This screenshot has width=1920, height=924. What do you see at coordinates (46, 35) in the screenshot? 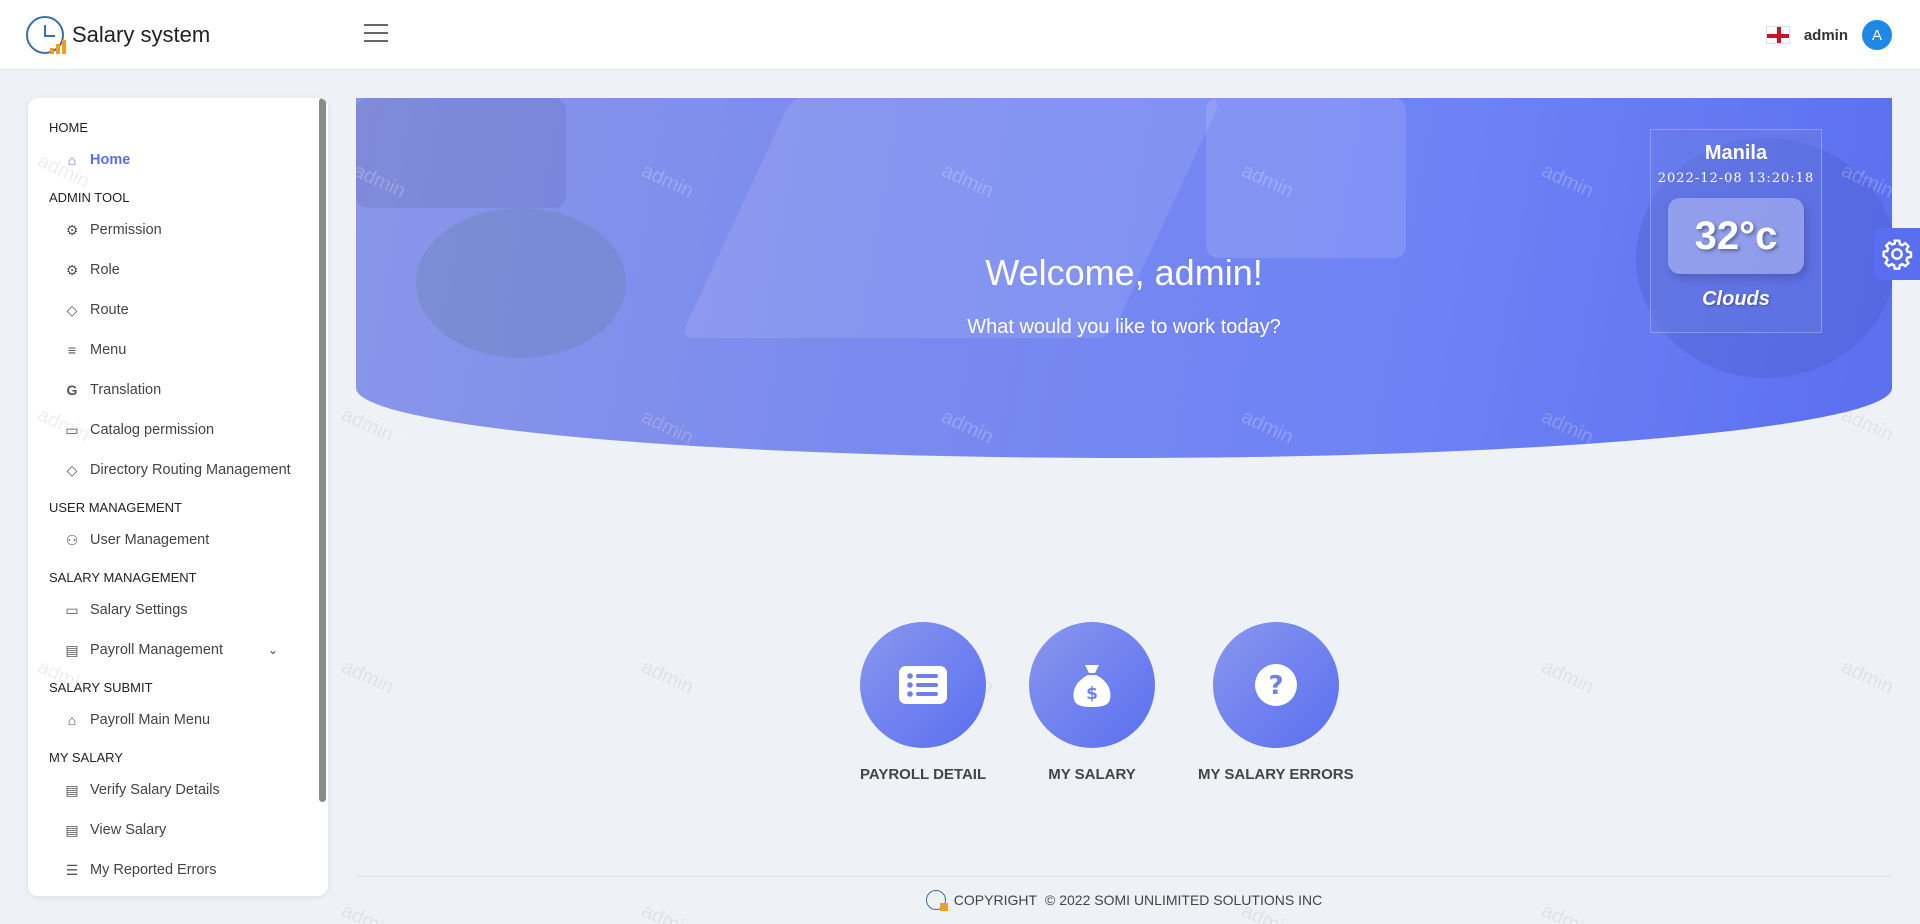
I see `clock-logo-icon` at bounding box center [46, 35].